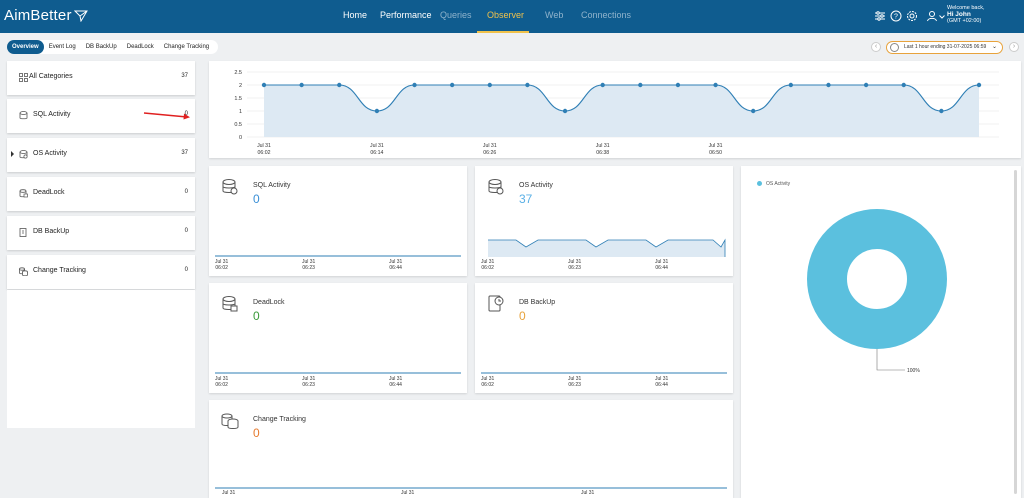  What do you see at coordinates (880, 16) in the screenshot?
I see `filter-settings-icon` at bounding box center [880, 16].